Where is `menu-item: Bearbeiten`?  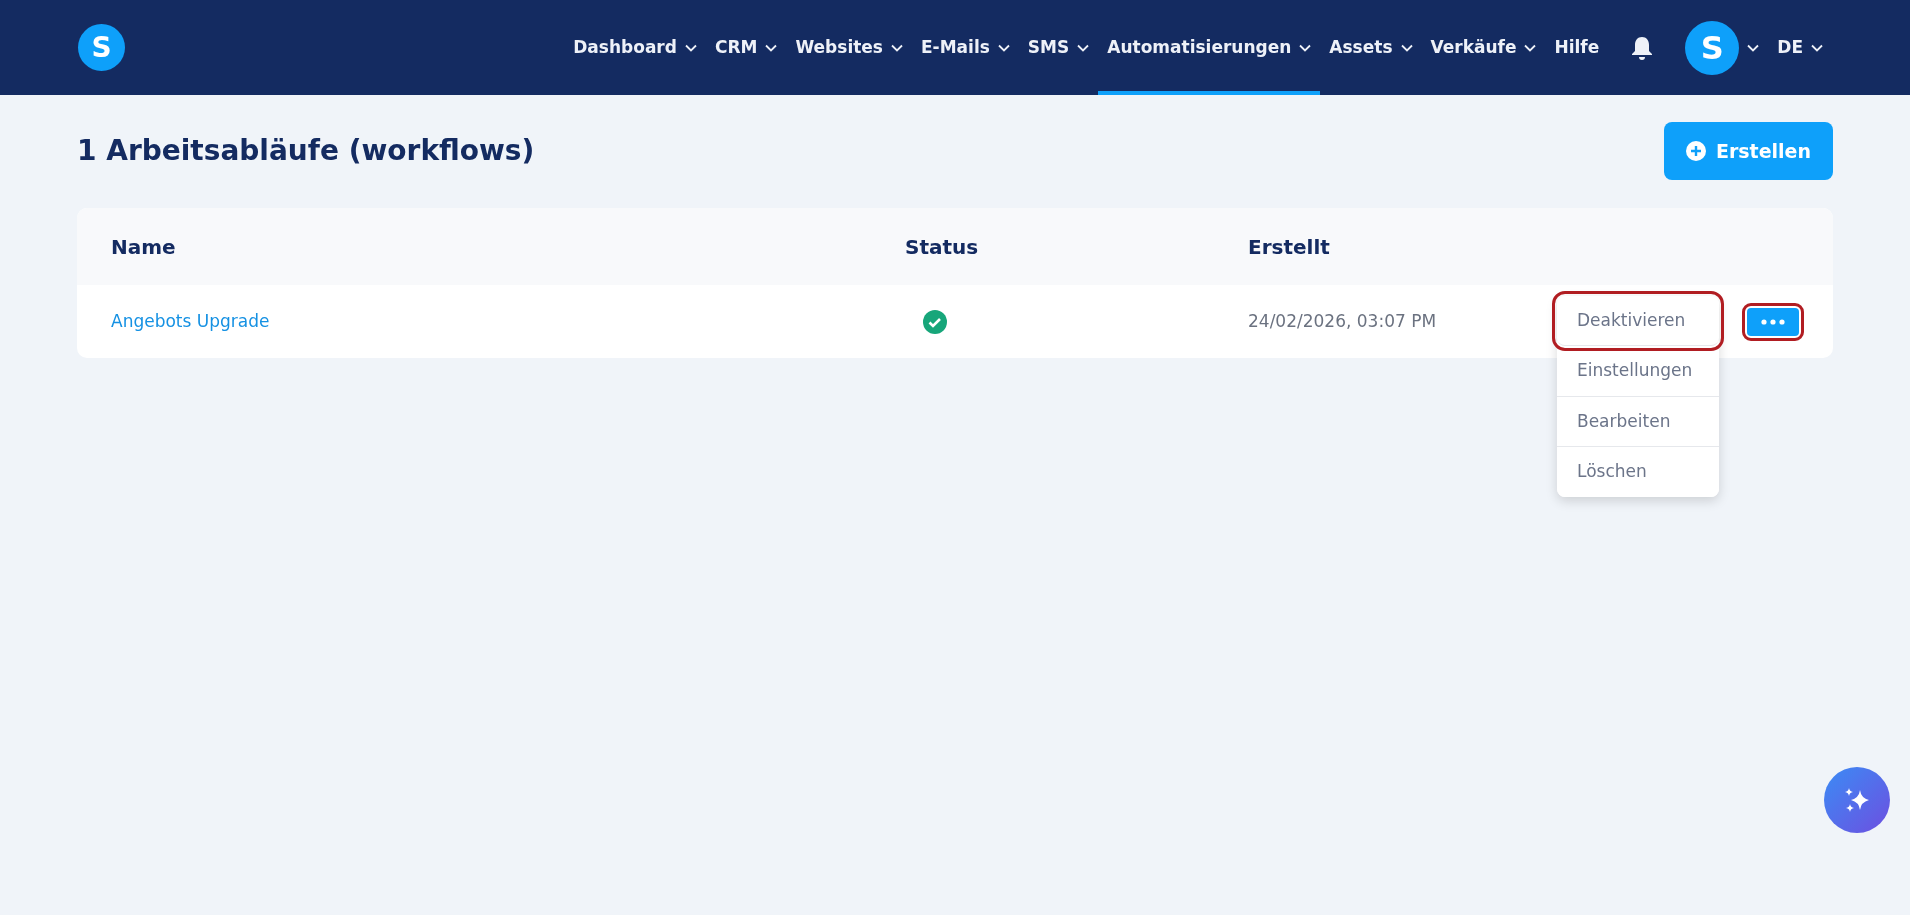 menu-item: Bearbeiten is located at coordinates (1638, 421).